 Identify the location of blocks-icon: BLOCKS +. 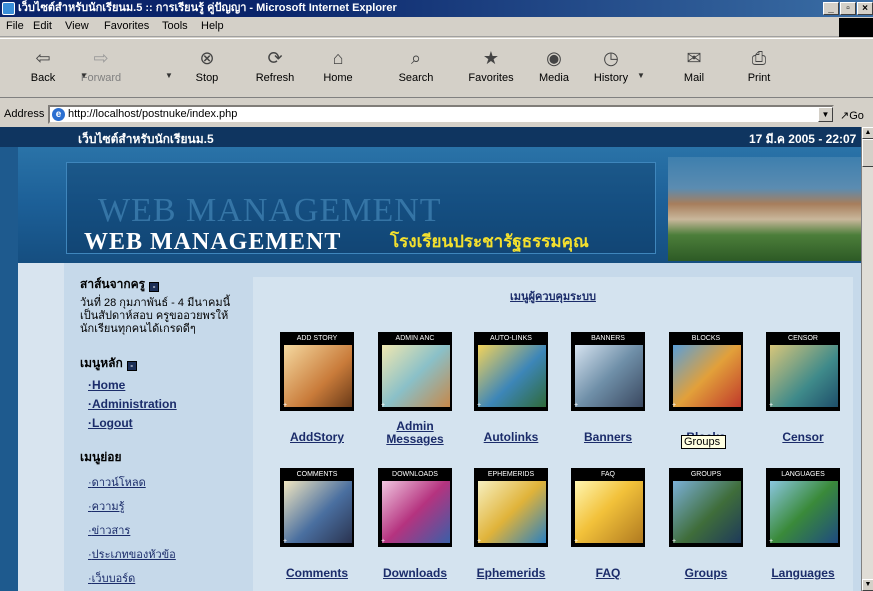
(706, 371).